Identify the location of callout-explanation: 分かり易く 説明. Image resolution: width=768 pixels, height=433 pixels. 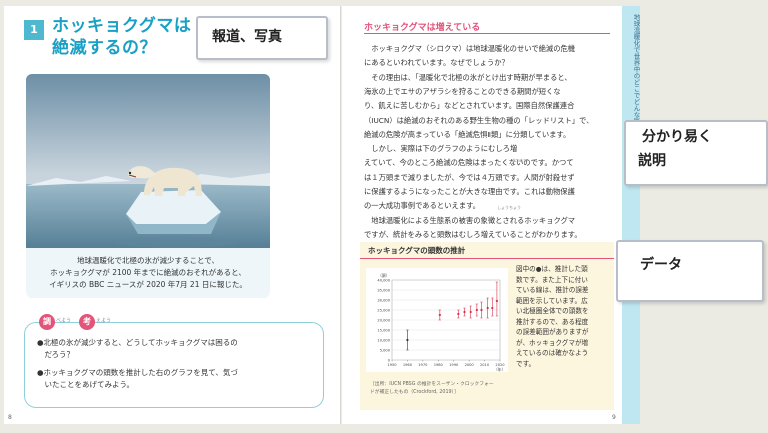
(696, 153).